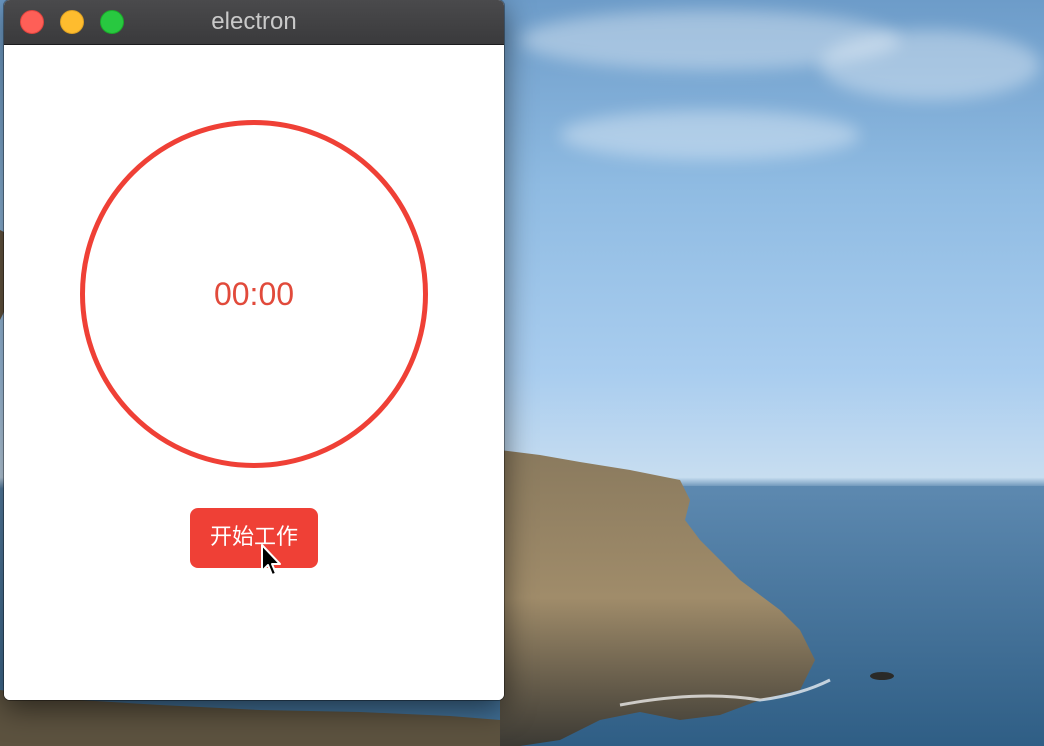  I want to click on start-work-button: 开始工作, so click(254, 538).